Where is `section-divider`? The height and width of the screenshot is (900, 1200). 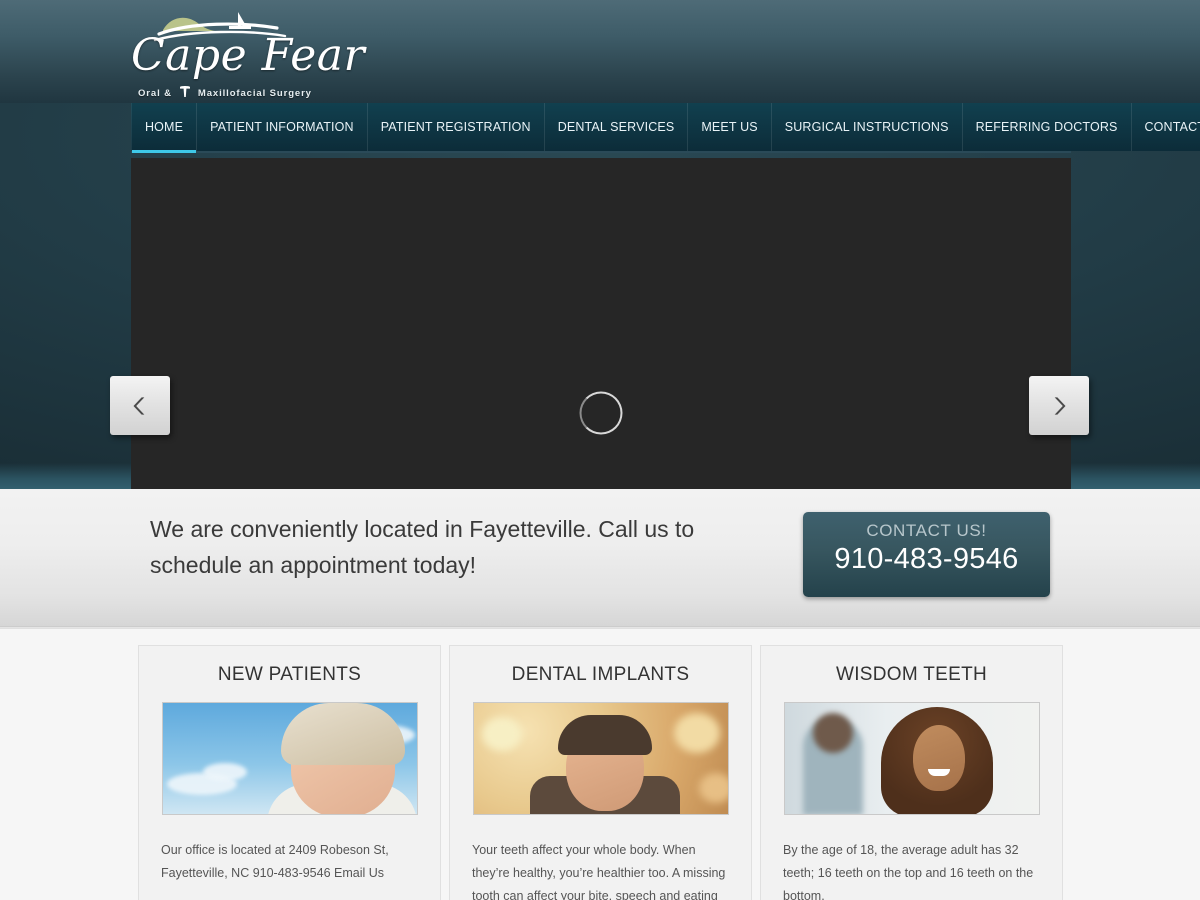
section-divider is located at coordinates (600, 628).